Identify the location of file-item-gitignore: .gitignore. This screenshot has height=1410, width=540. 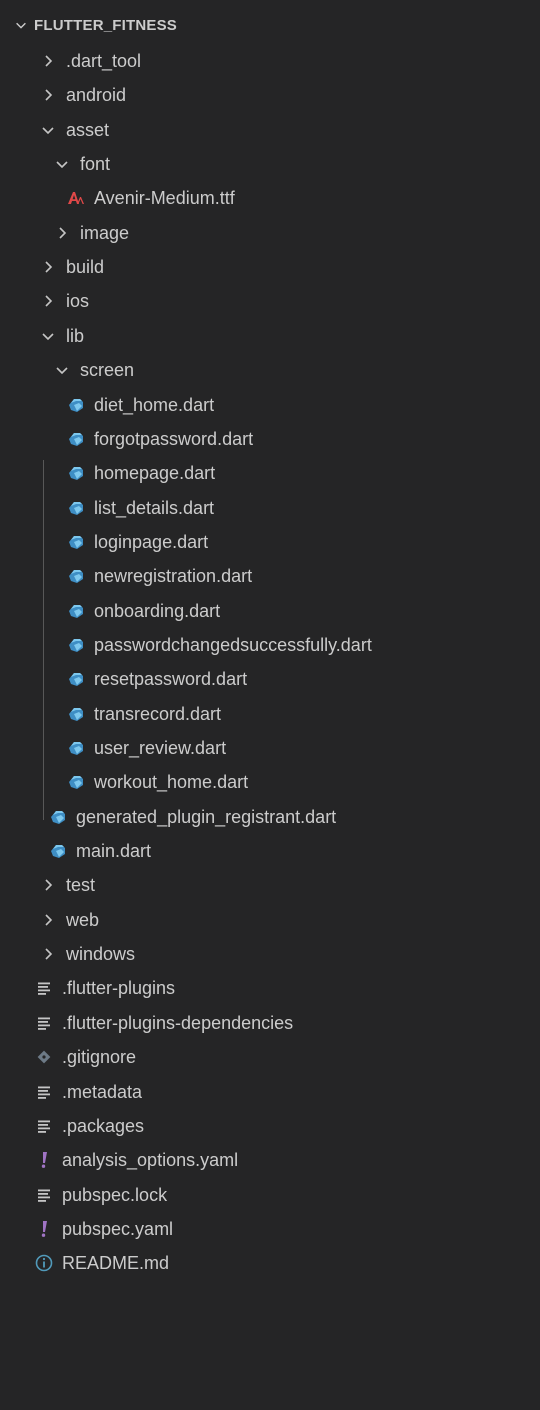
(270, 1057).